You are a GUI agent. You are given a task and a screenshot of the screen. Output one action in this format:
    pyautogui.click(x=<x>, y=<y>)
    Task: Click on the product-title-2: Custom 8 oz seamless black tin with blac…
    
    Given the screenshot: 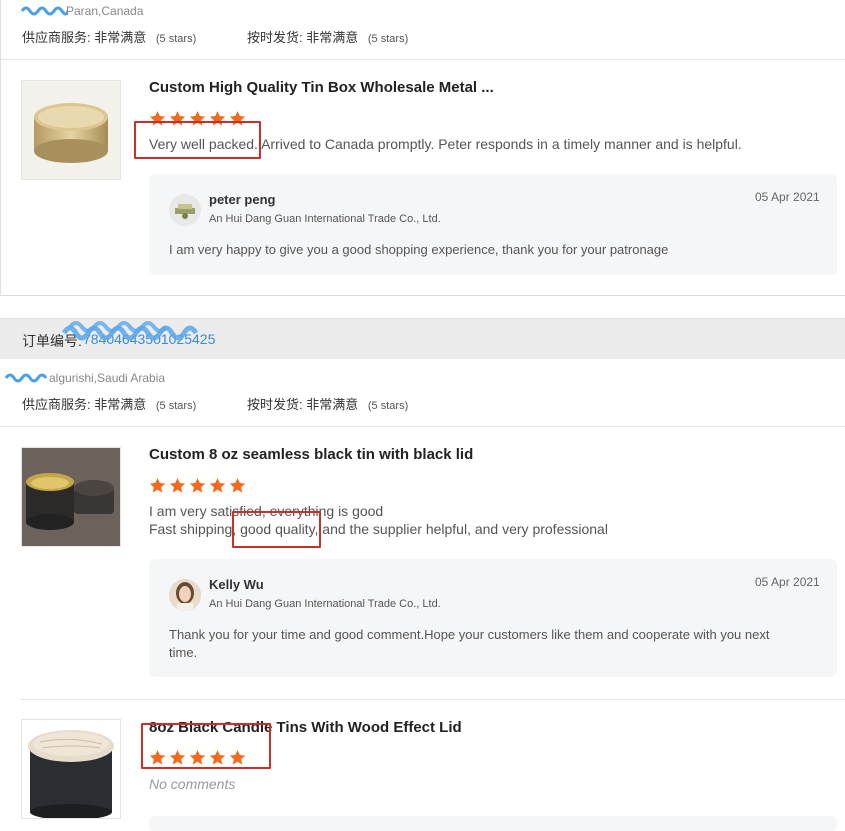 What is the action you would take?
    pyautogui.click(x=311, y=454)
    